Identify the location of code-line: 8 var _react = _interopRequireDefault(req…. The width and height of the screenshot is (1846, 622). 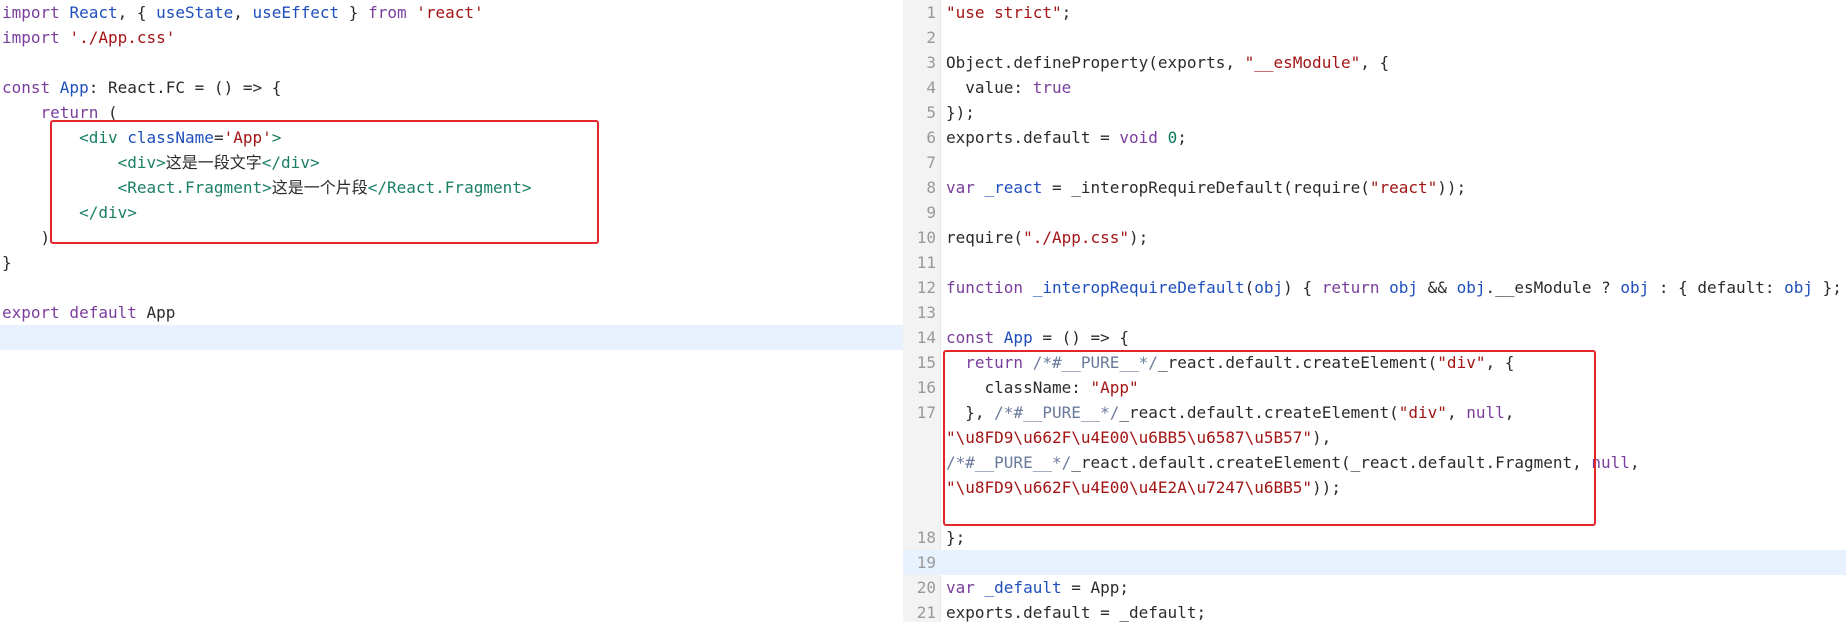
(1374, 187).